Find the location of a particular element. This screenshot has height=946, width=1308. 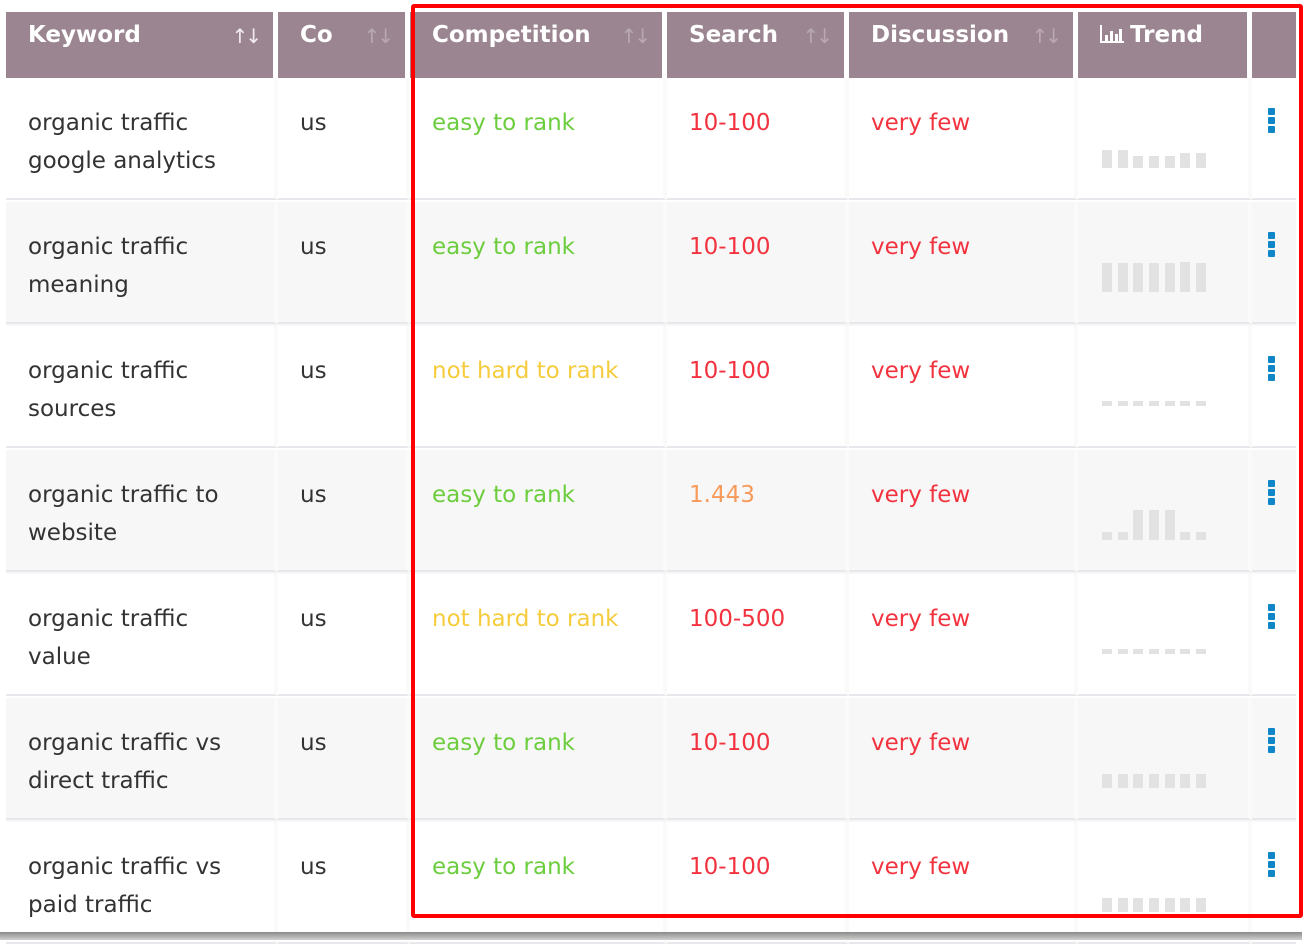

cell-keyword: organic traffic meaning is located at coordinates (142, 263).